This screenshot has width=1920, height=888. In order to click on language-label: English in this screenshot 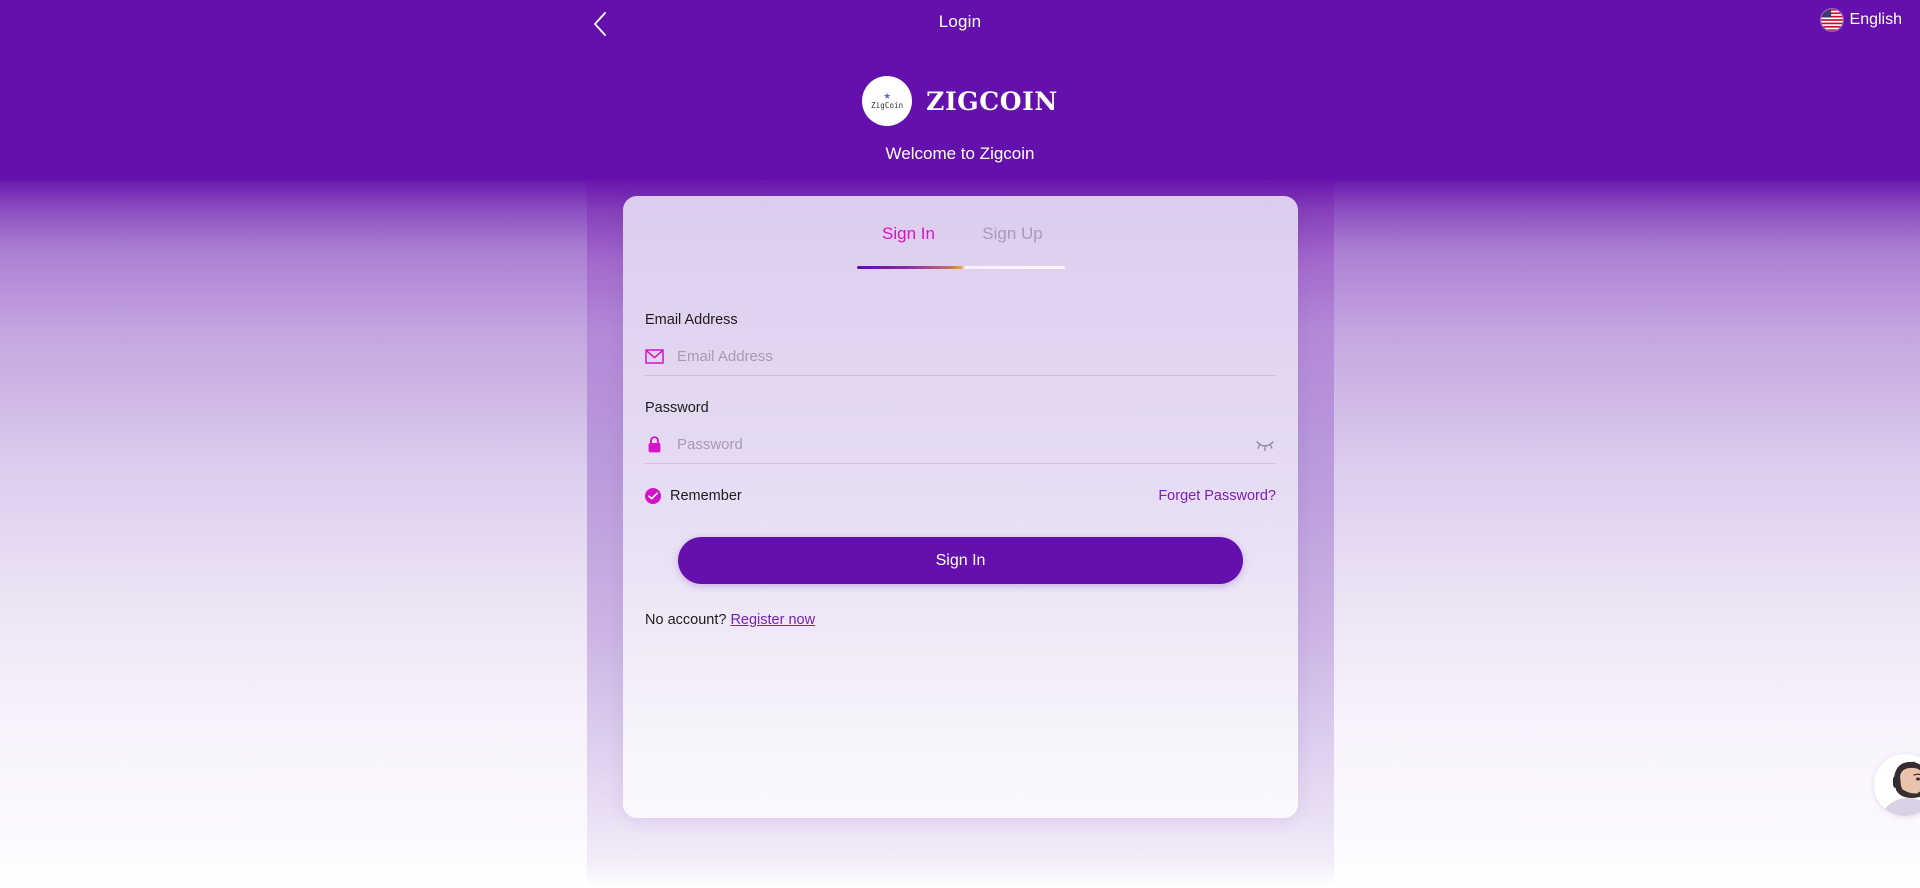, I will do `click(1875, 19)`.